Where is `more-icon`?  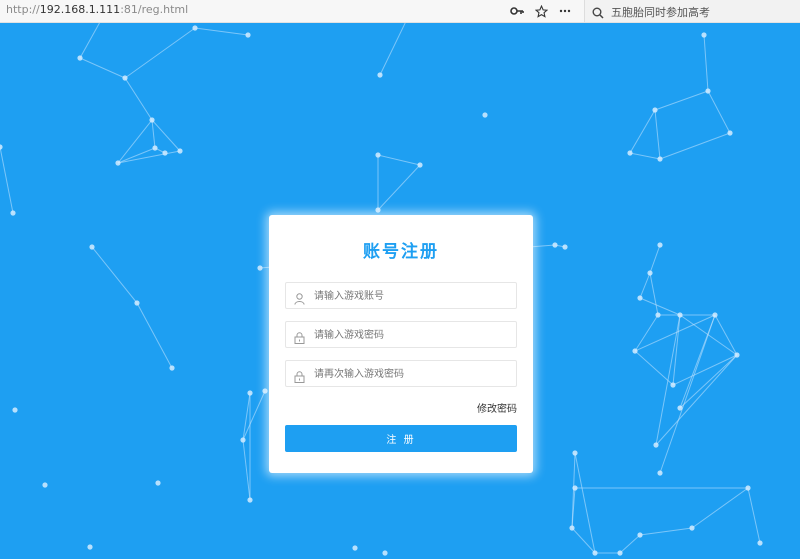 more-icon is located at coordinates (565, 11).